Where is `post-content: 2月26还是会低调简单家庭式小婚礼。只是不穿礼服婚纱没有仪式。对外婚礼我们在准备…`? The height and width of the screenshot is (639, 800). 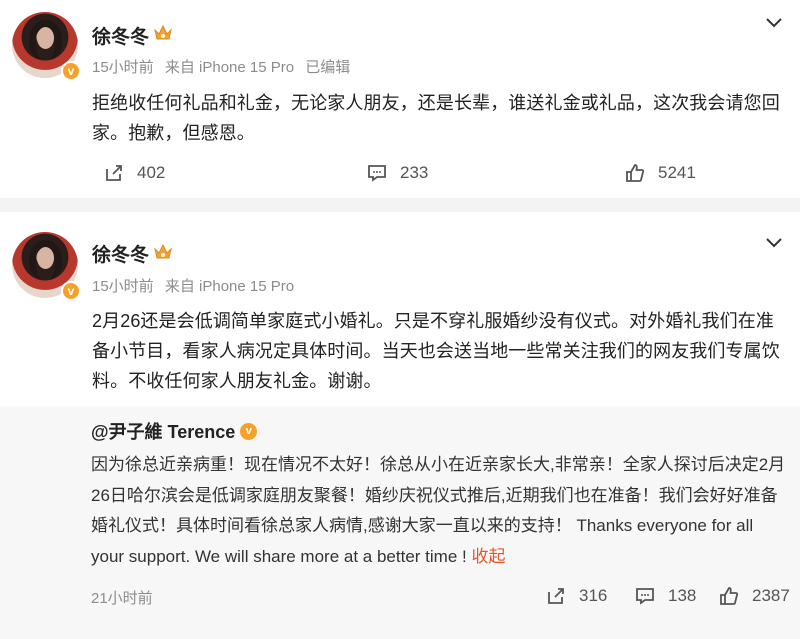 post-content: 2月26还是会低调简单家庭式小婚礼。只是不穿礼服婚纱没有仪式。对外婚礼我们在准备… is located at coordinates (436, 351).